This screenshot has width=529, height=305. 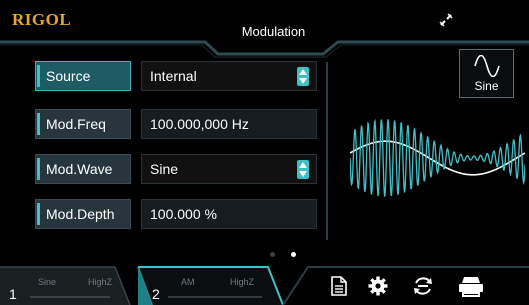 What do you see at coordinates (83, 76) in the screenshot?
I see `source-label: Source` at bounding box center [83, 76].